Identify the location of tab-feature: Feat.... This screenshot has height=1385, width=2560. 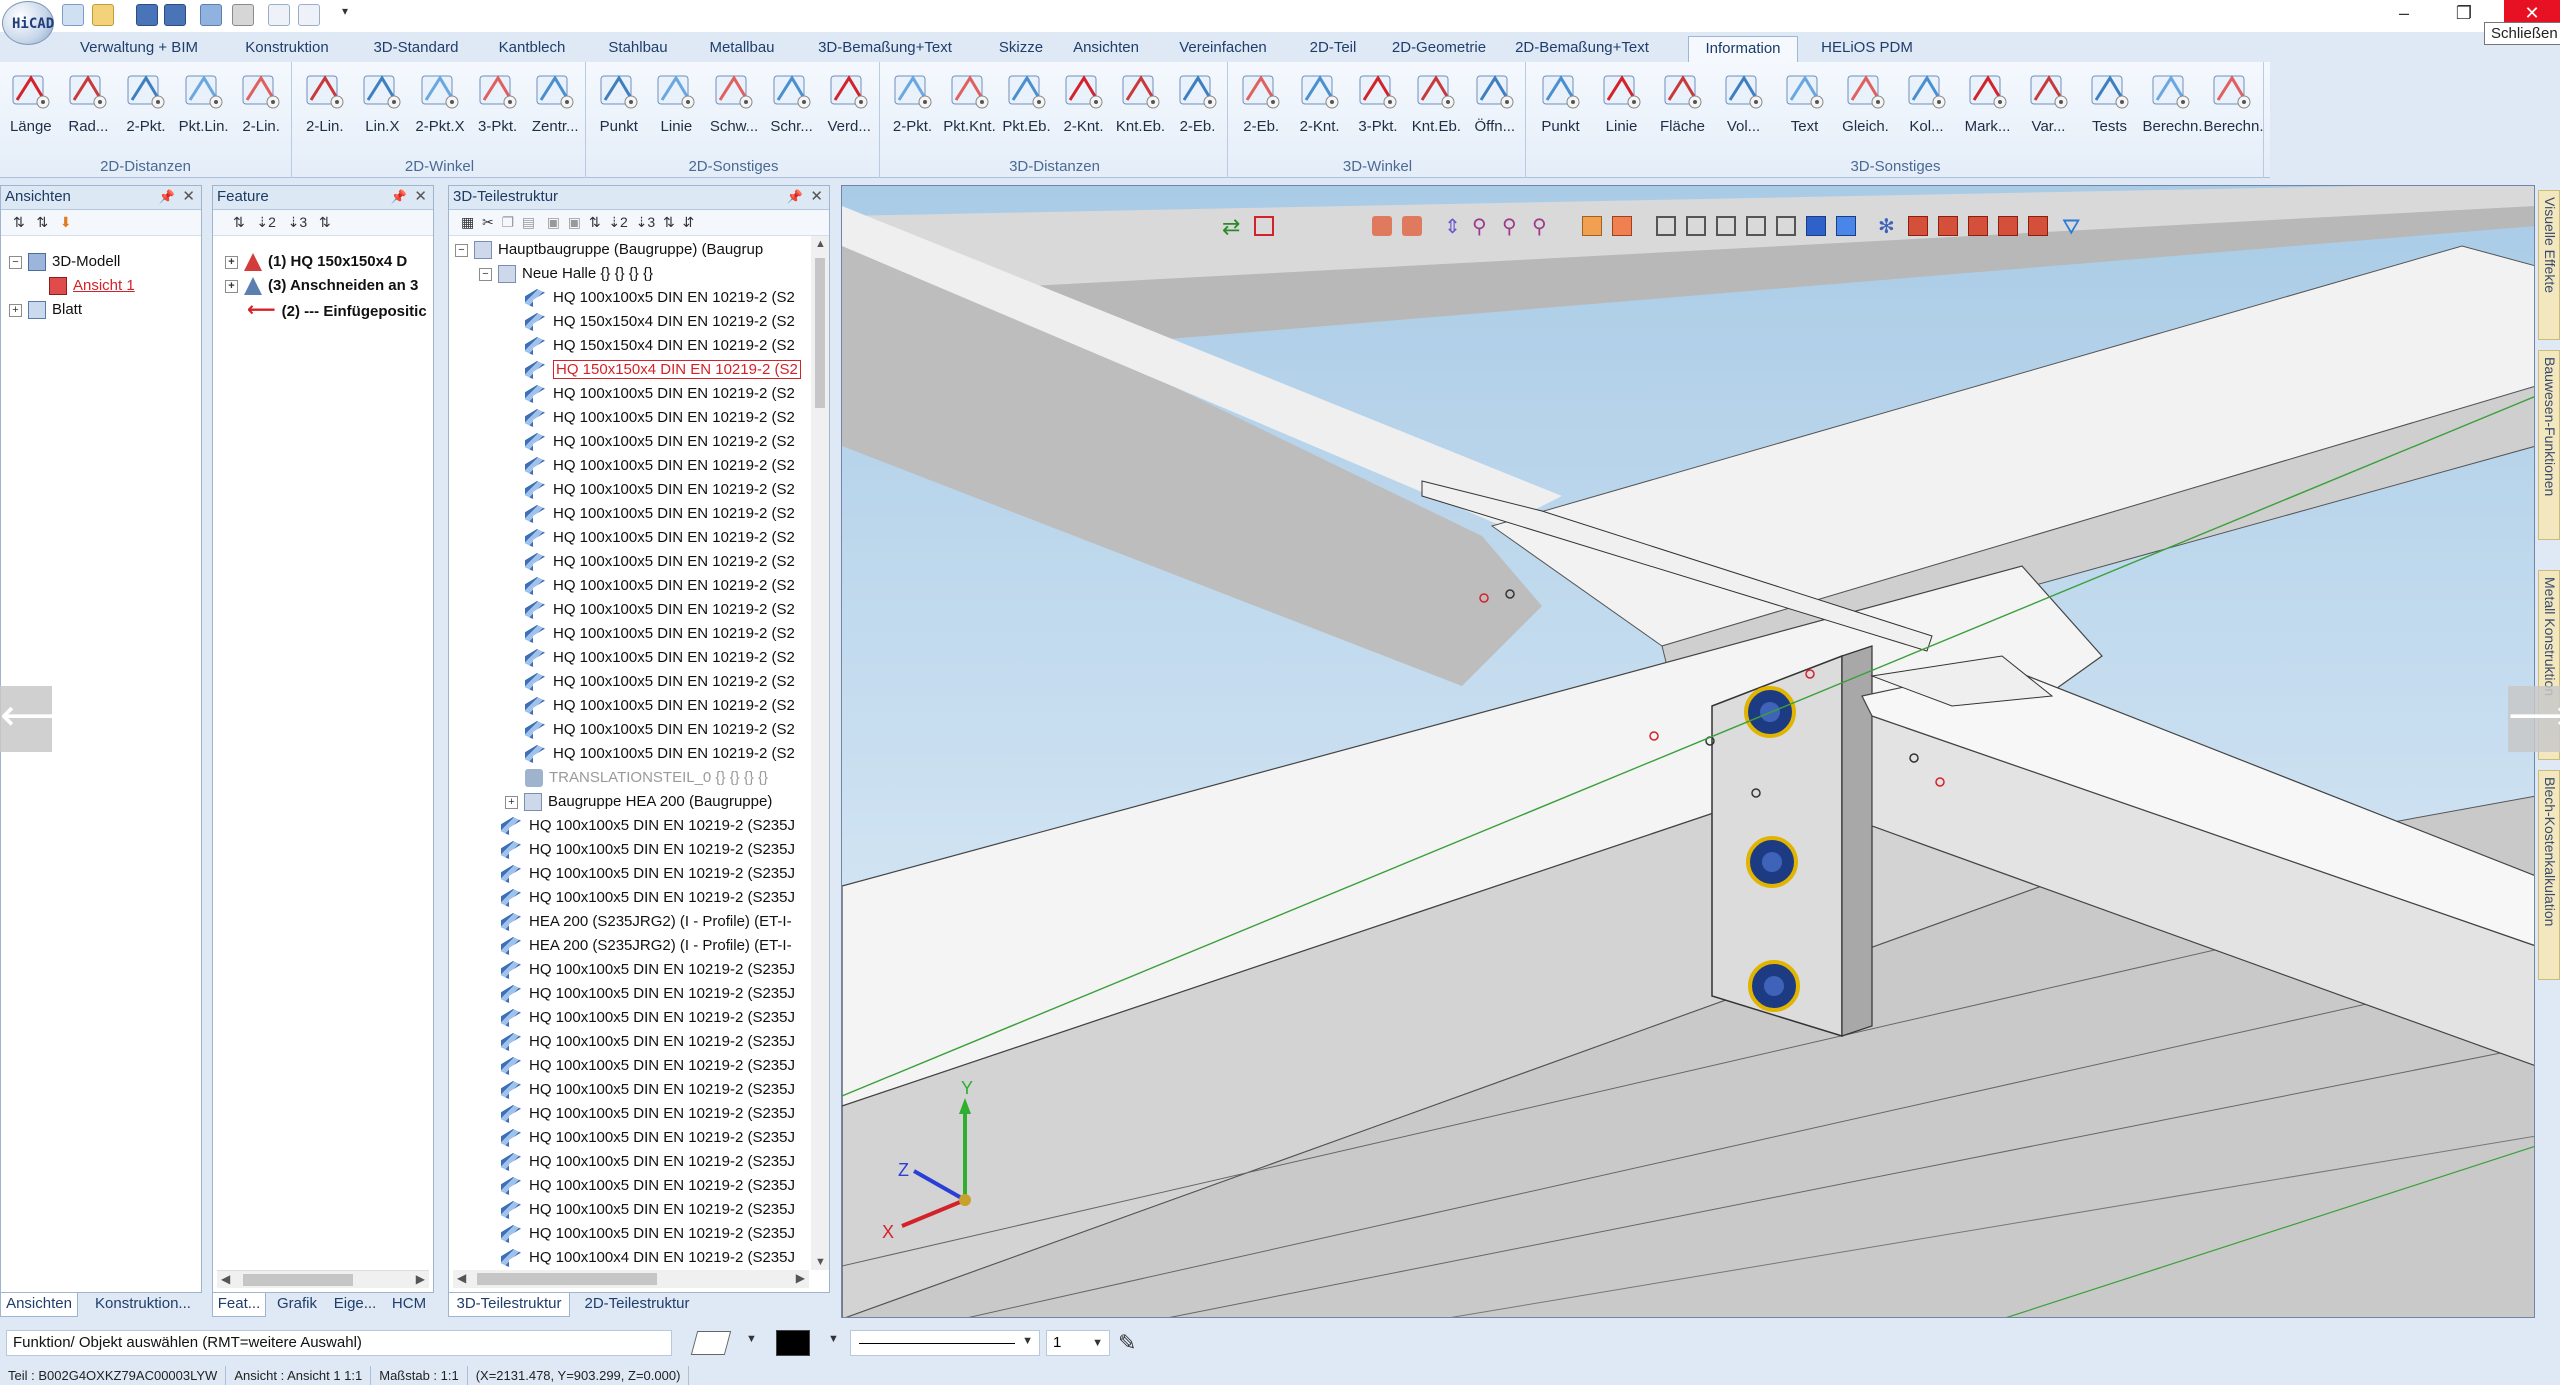
(239, 1305).